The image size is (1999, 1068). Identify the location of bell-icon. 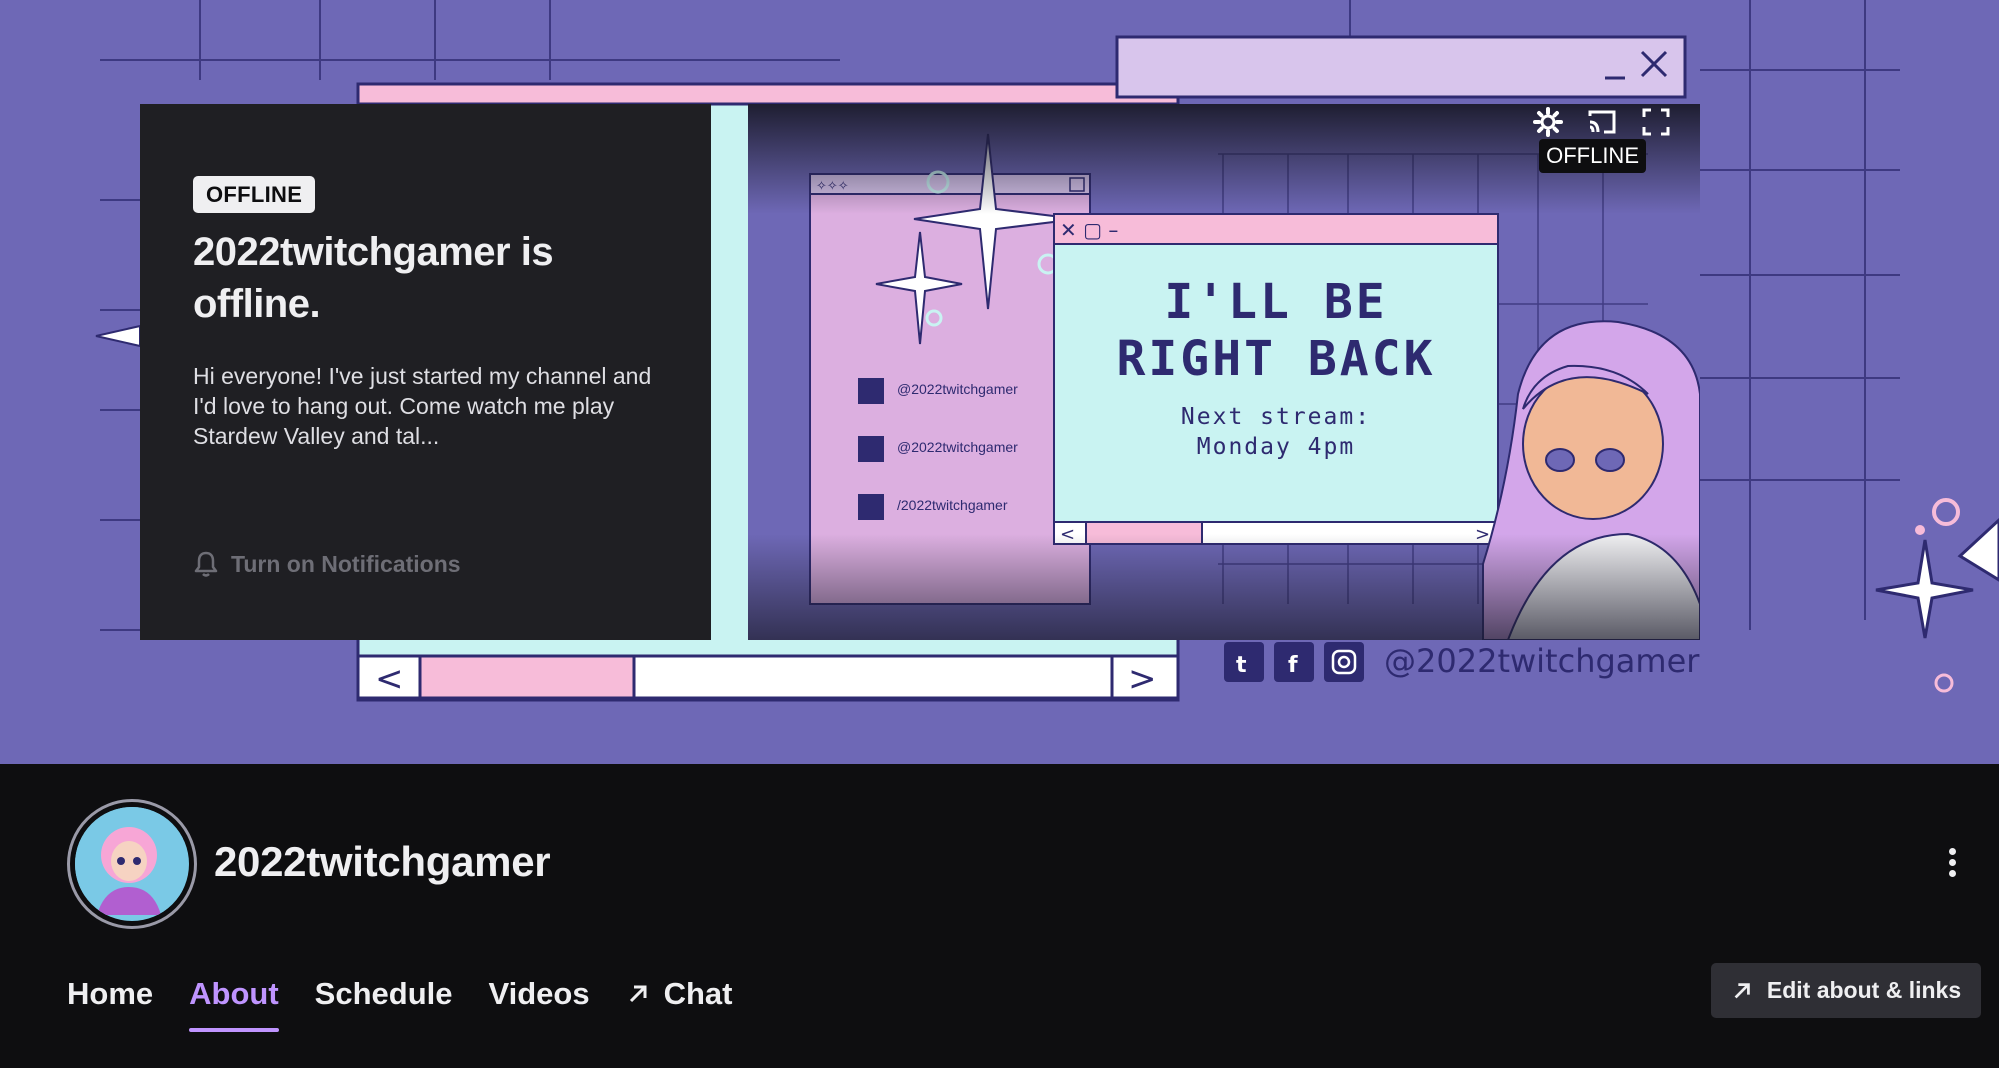
(206, 564).